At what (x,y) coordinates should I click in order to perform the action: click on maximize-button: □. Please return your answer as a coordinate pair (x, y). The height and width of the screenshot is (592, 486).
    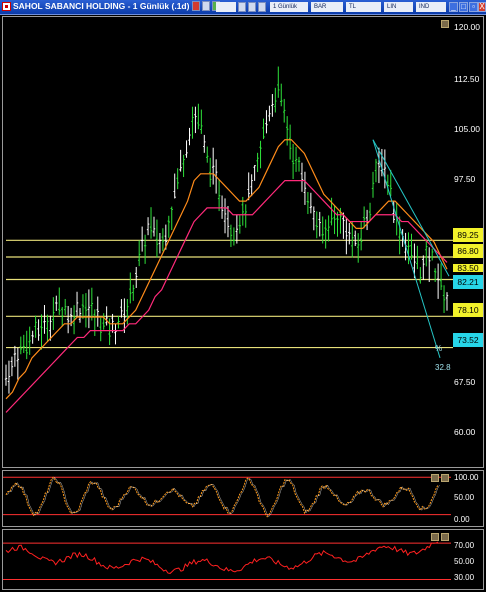
    Looking at the image, I should click on (463, 7).